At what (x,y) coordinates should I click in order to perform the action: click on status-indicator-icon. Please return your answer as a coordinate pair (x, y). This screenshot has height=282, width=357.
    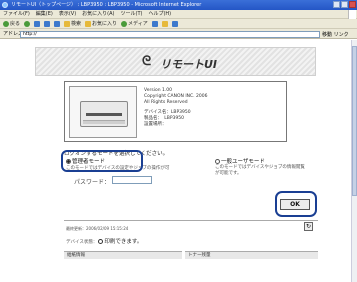
    Looking at the image, I should click on (101, 241).